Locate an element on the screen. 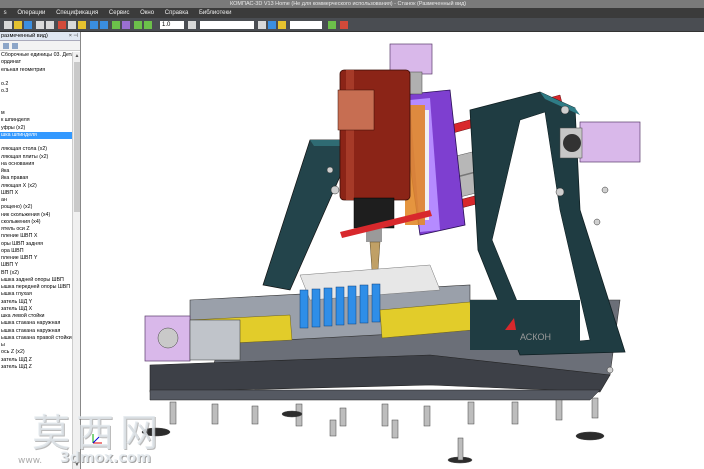 This screenshot has width=704, height=469. tree-item: ышка глухая is located at coordinates (36, 294).